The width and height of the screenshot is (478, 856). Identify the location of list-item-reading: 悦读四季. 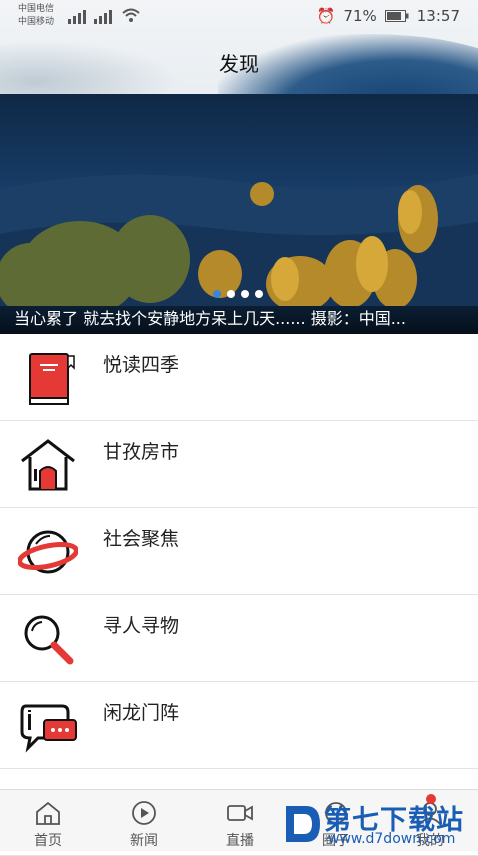
(239, 377).